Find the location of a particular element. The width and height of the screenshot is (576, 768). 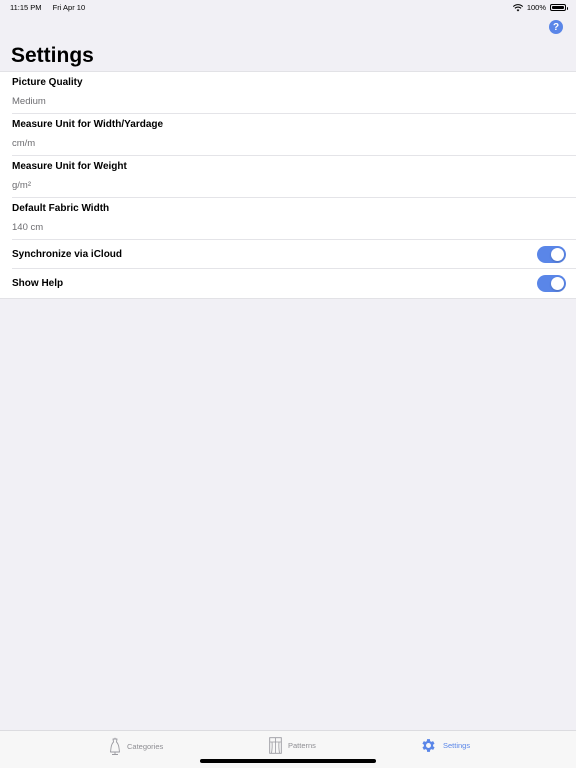

setting-show-help: Show Help is located at coordinates (288, 283).